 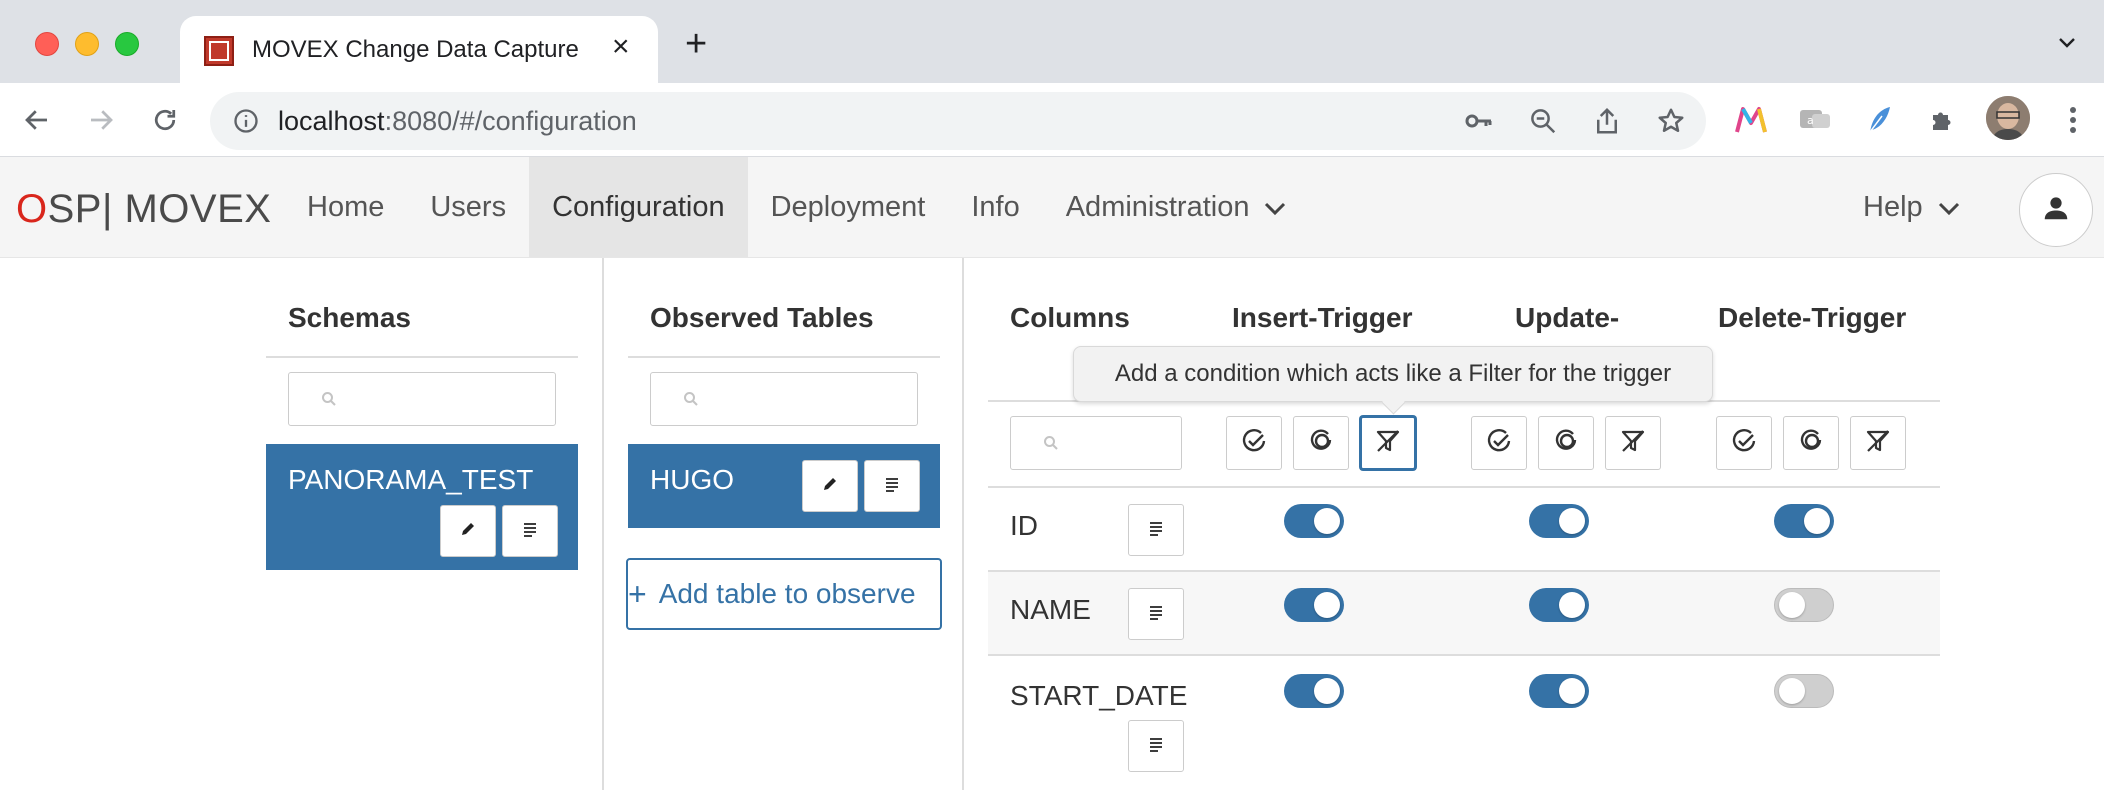 I want to click on column-row-start-date: START_DATE, so click(x=1464, y=723).